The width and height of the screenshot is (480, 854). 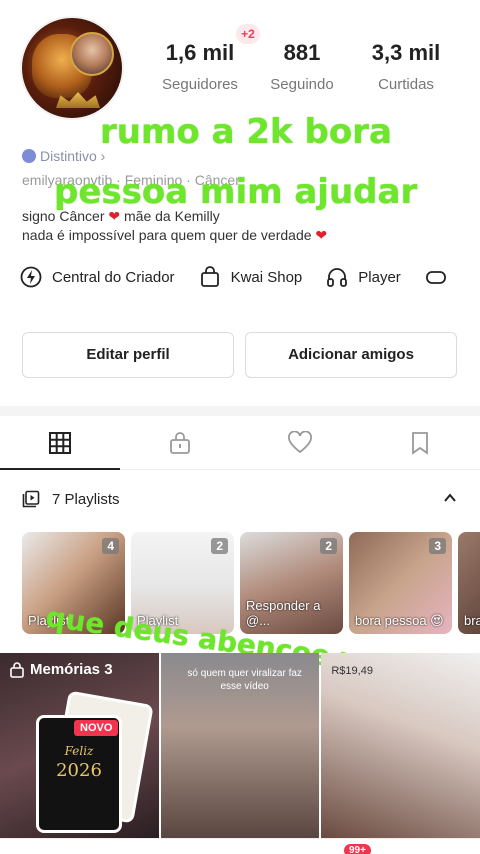 I want to click on player-link: Player, so click(x=363, y=277).